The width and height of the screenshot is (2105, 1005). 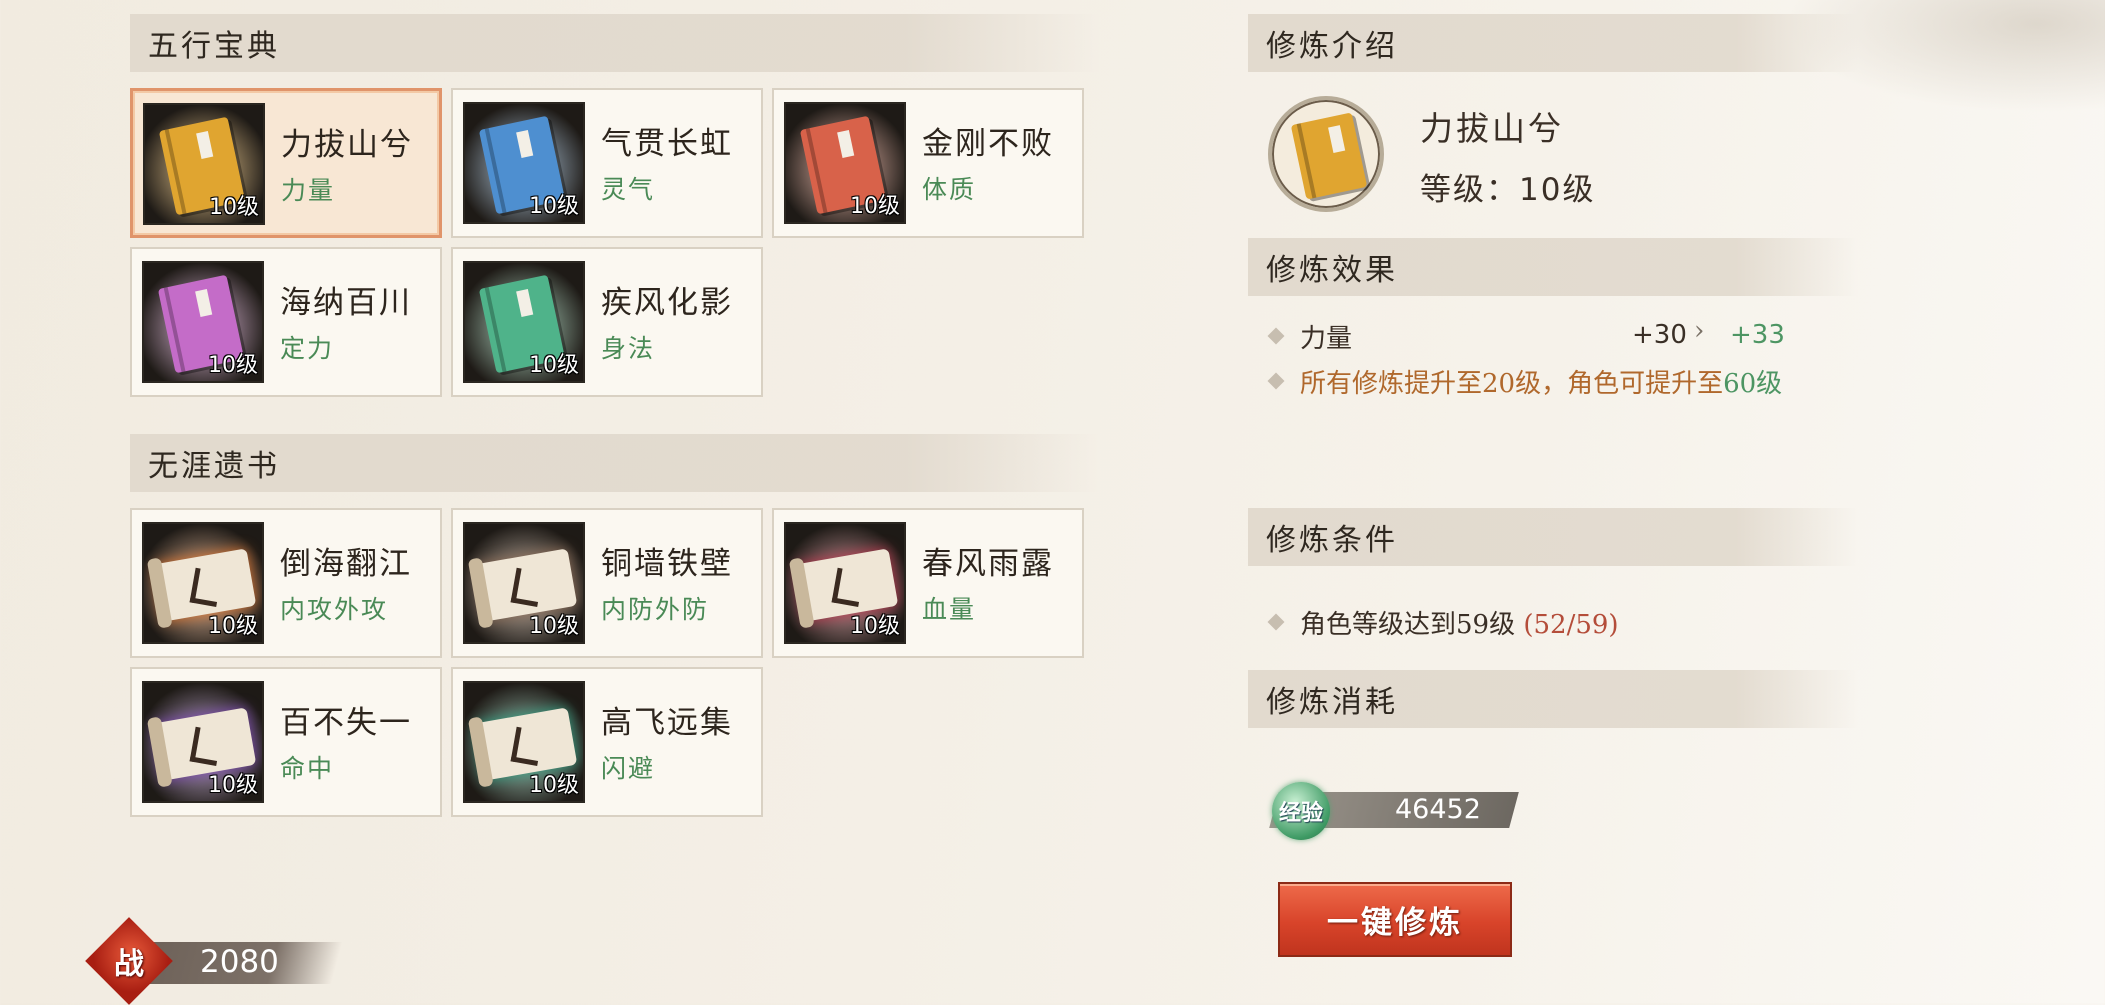 What do you see at coordinates (845, 583) in the screenshot?
I see `crimson-scroll-icon: 10级` at bounding box center [845, 583].